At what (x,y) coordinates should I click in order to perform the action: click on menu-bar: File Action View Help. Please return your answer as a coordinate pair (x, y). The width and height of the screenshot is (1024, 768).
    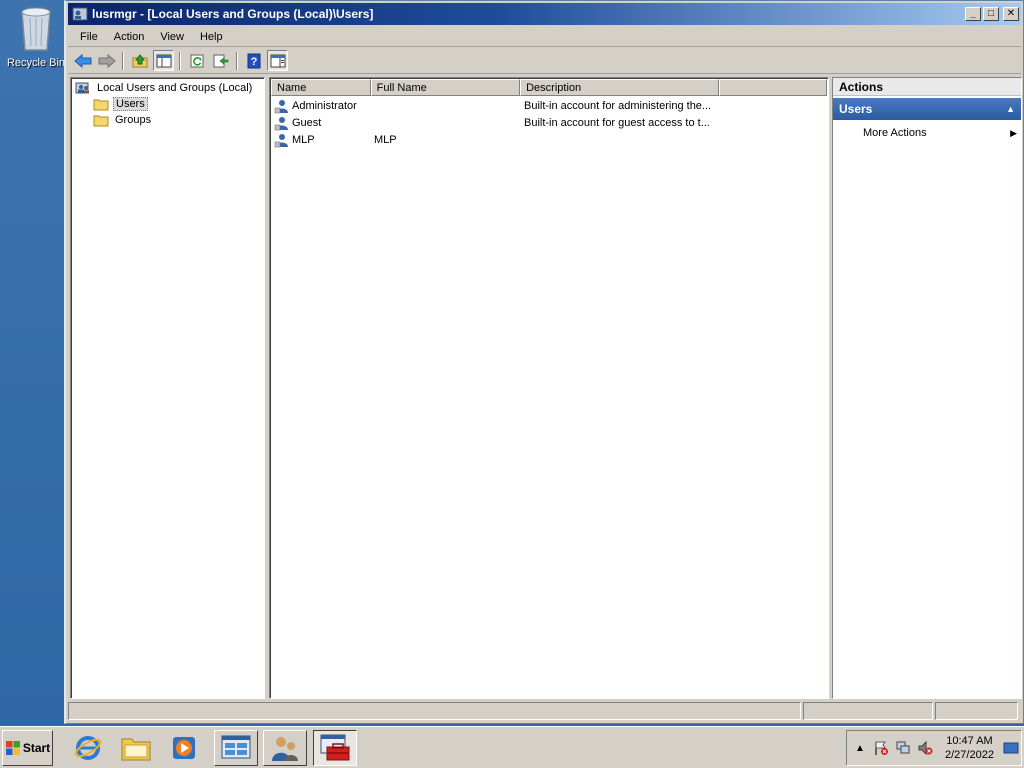
    Looking at the image, I should click on (544, 37).